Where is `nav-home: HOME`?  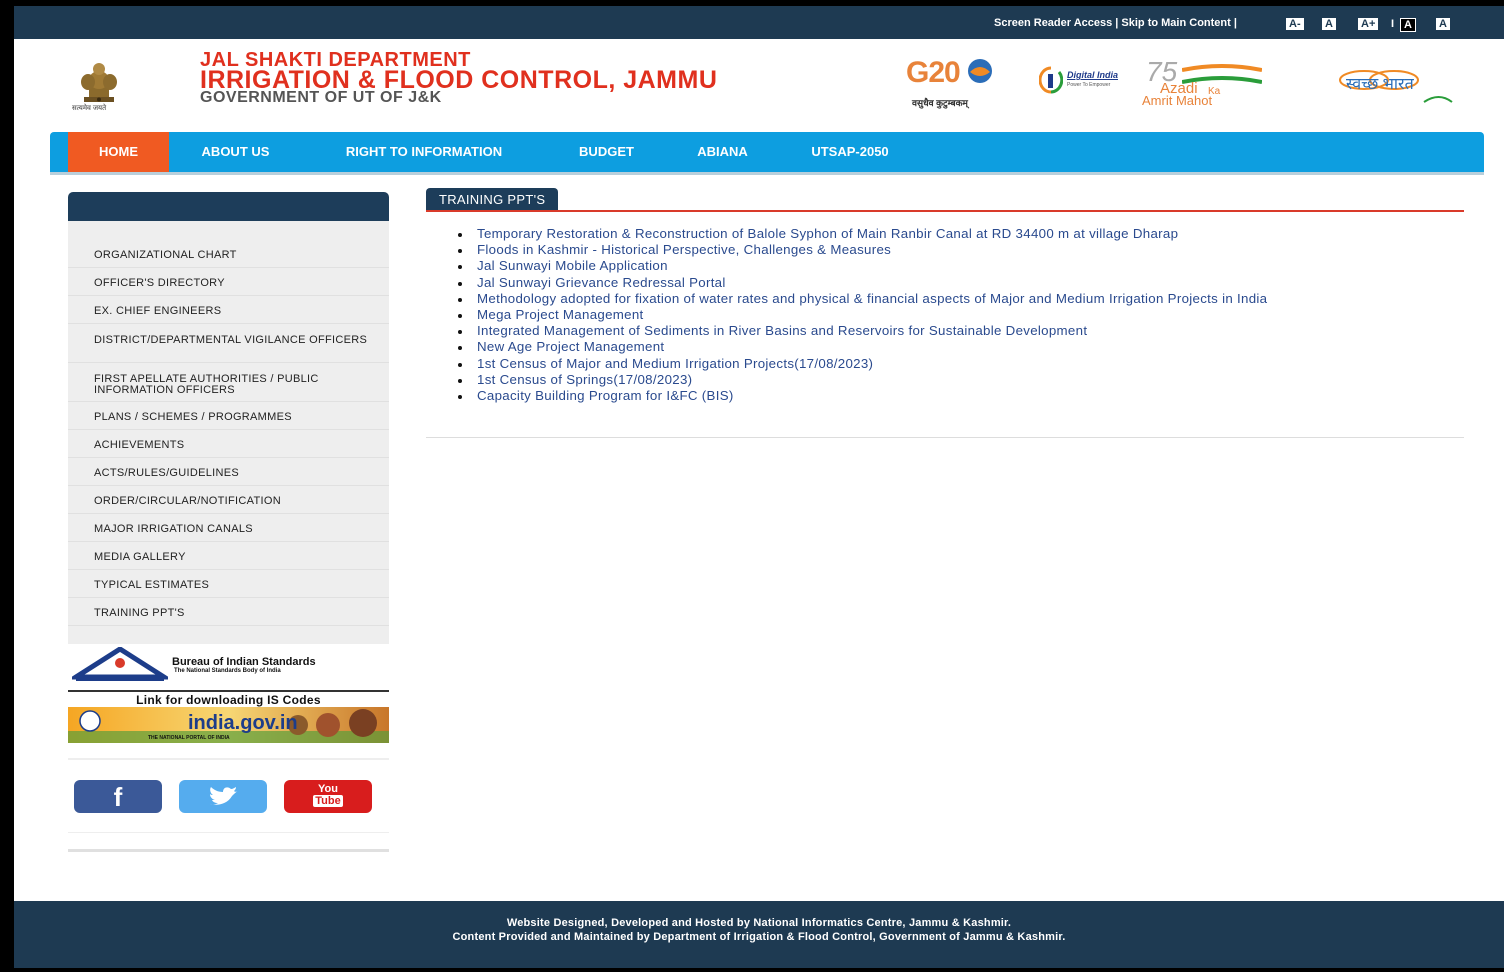
nav-home: HOME is located at coordinates (118, 152).